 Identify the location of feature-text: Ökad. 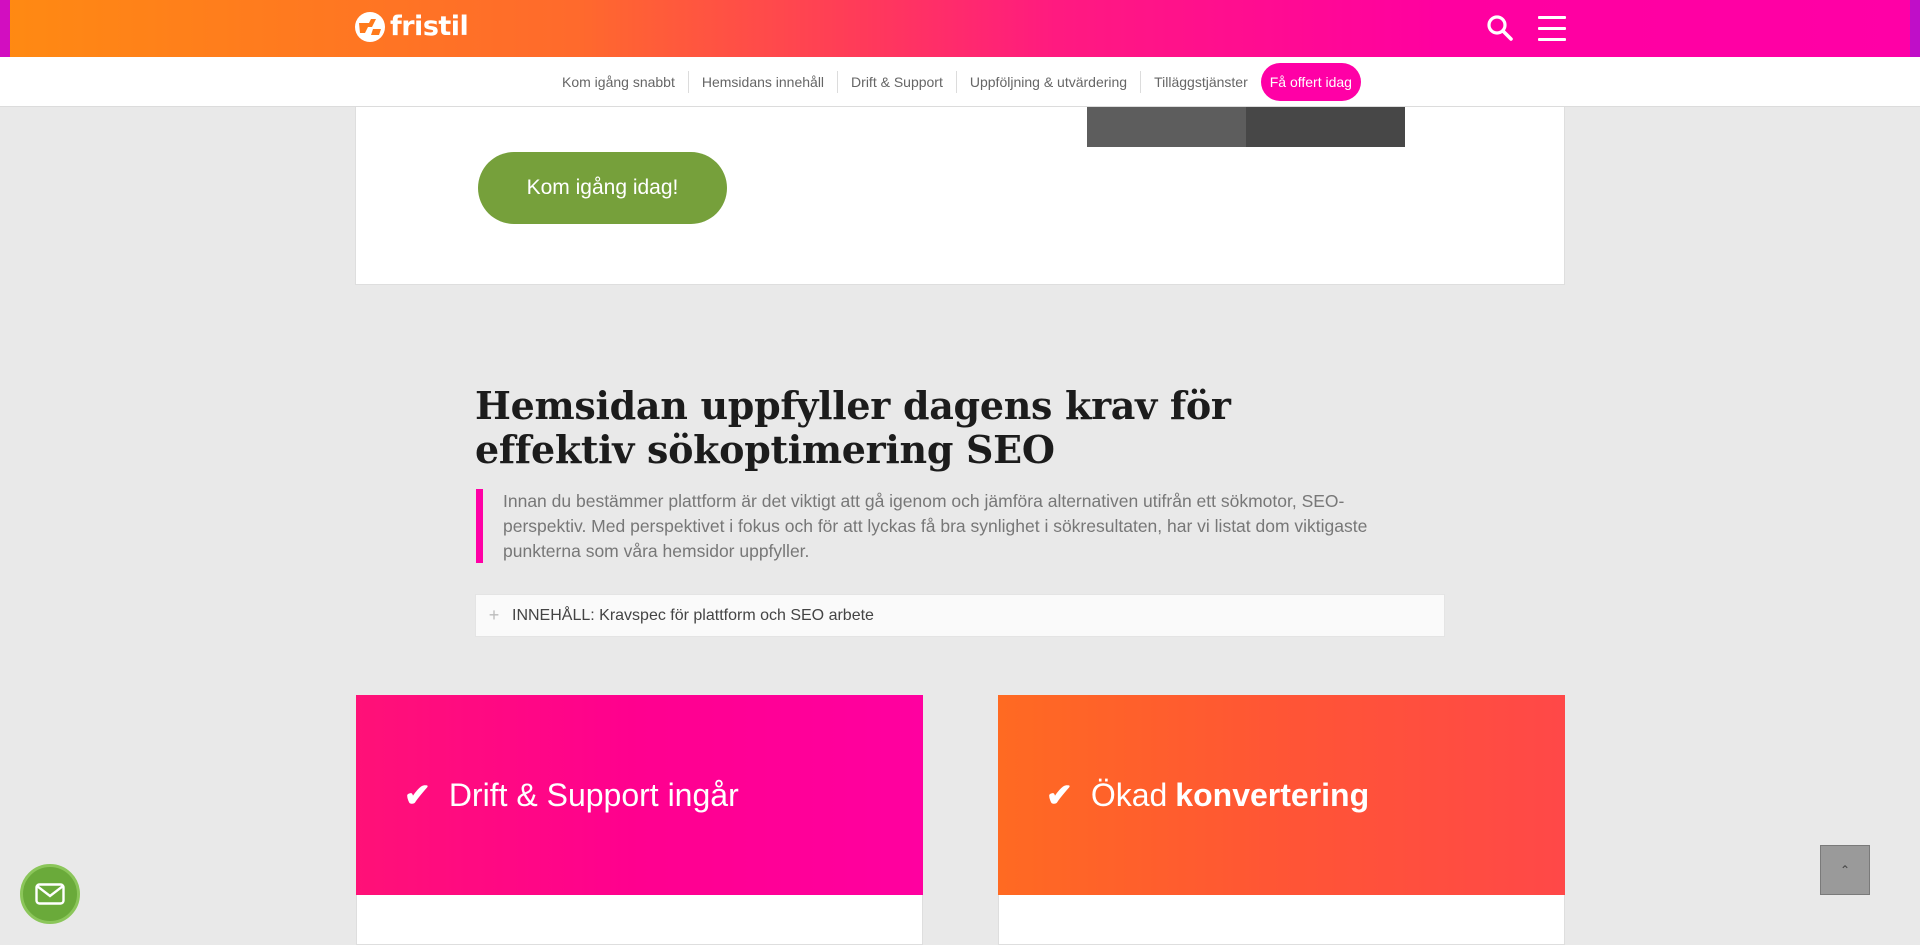
(1129, 794).